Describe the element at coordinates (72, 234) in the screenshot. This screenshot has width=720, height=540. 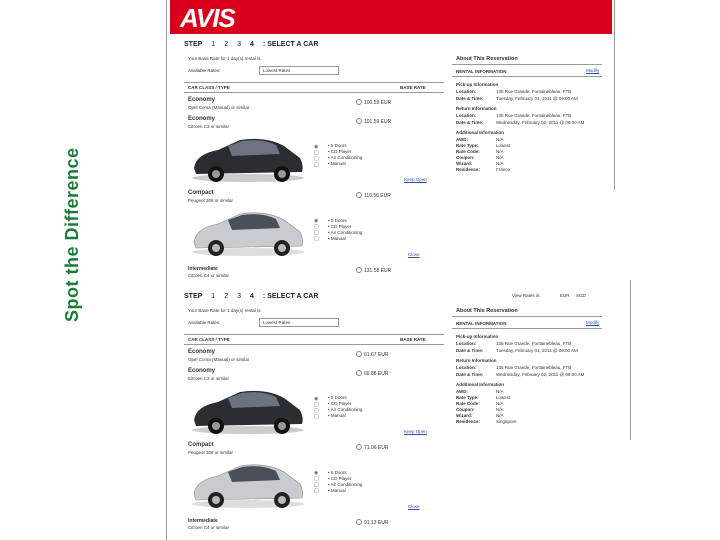
I see `slide-title: Spot the Difference` at that location.